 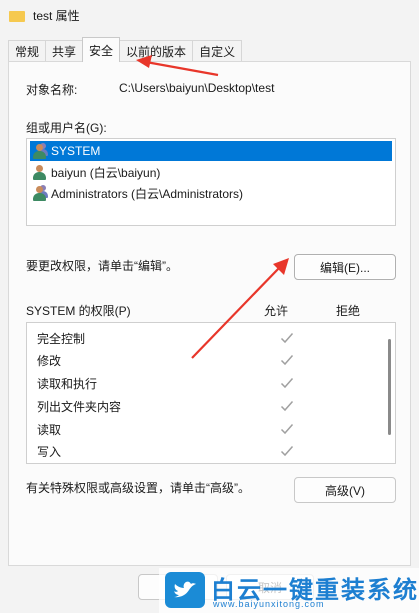 I want to click on permission-name: 修改, so click(x=49, y=360).